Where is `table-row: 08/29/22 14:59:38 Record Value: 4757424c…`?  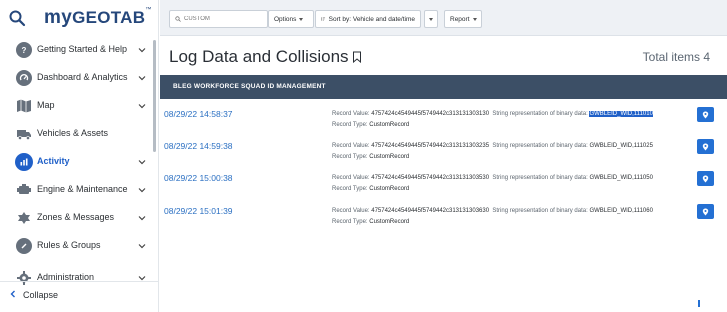 table-row: 08/29/22 14:59:38 Record Value: 4757424c… is located at coordinates (443, 153).